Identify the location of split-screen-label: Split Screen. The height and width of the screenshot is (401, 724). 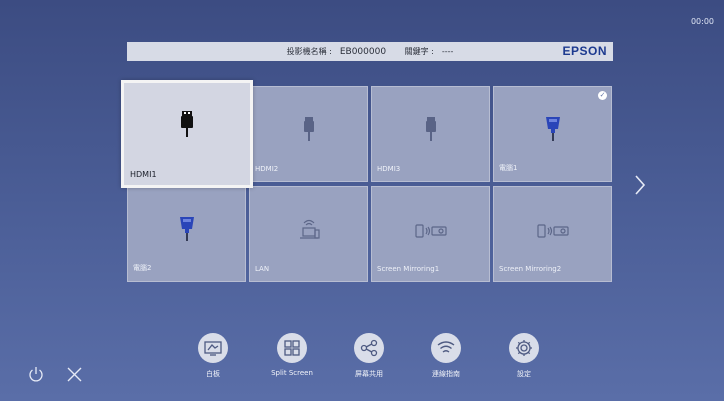
(292, 373).